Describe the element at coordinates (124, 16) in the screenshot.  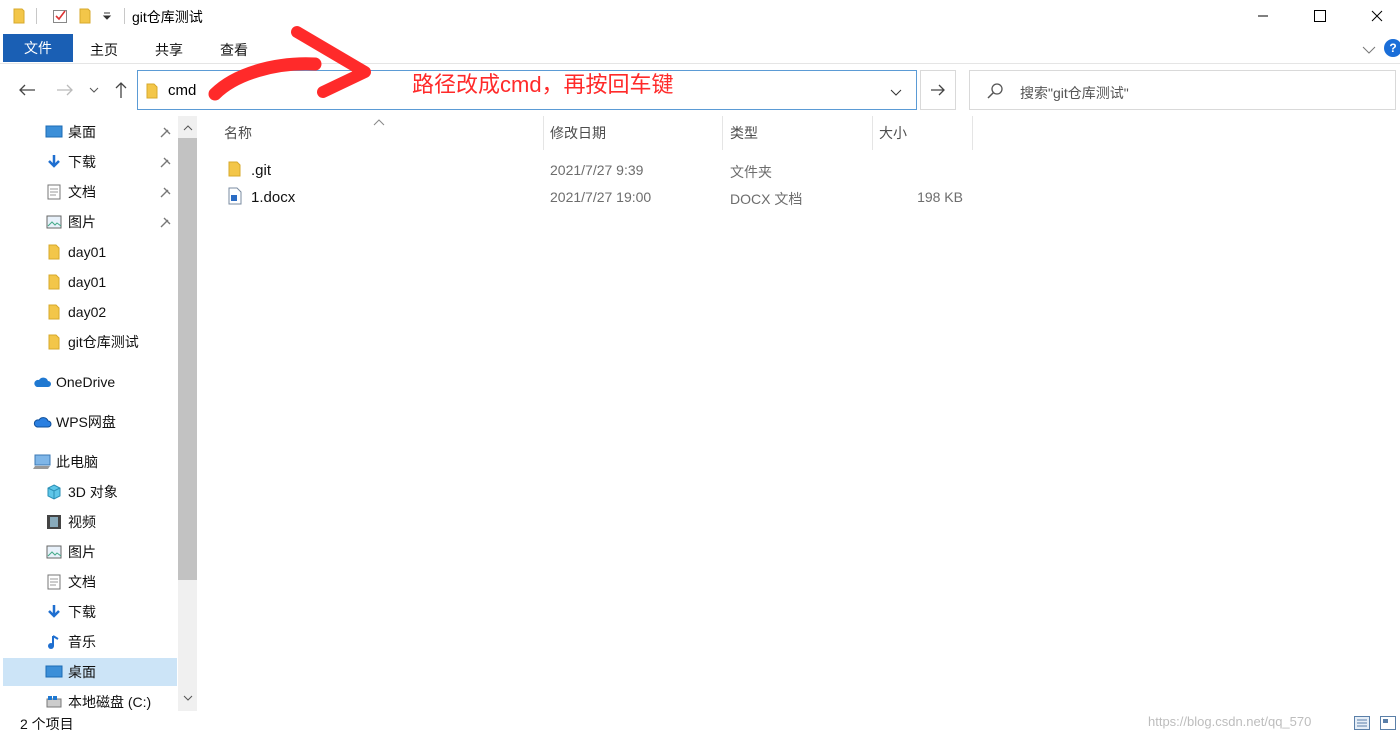
I see `title-divider` at that location.